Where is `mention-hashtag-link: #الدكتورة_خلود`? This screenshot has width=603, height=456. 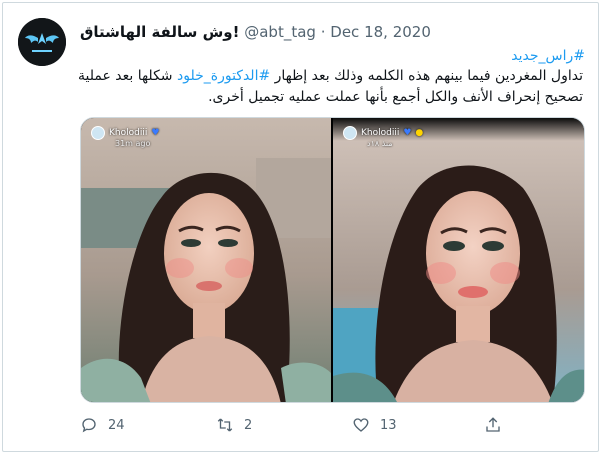 mention-hashtag-link: #الدكتورة_خلود is located at coordinates (223, 76).